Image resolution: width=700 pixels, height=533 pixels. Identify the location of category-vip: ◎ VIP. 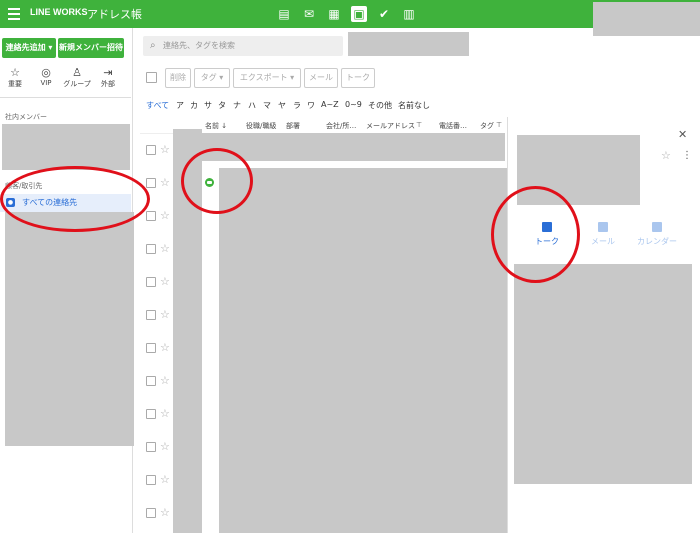
(46, 76).